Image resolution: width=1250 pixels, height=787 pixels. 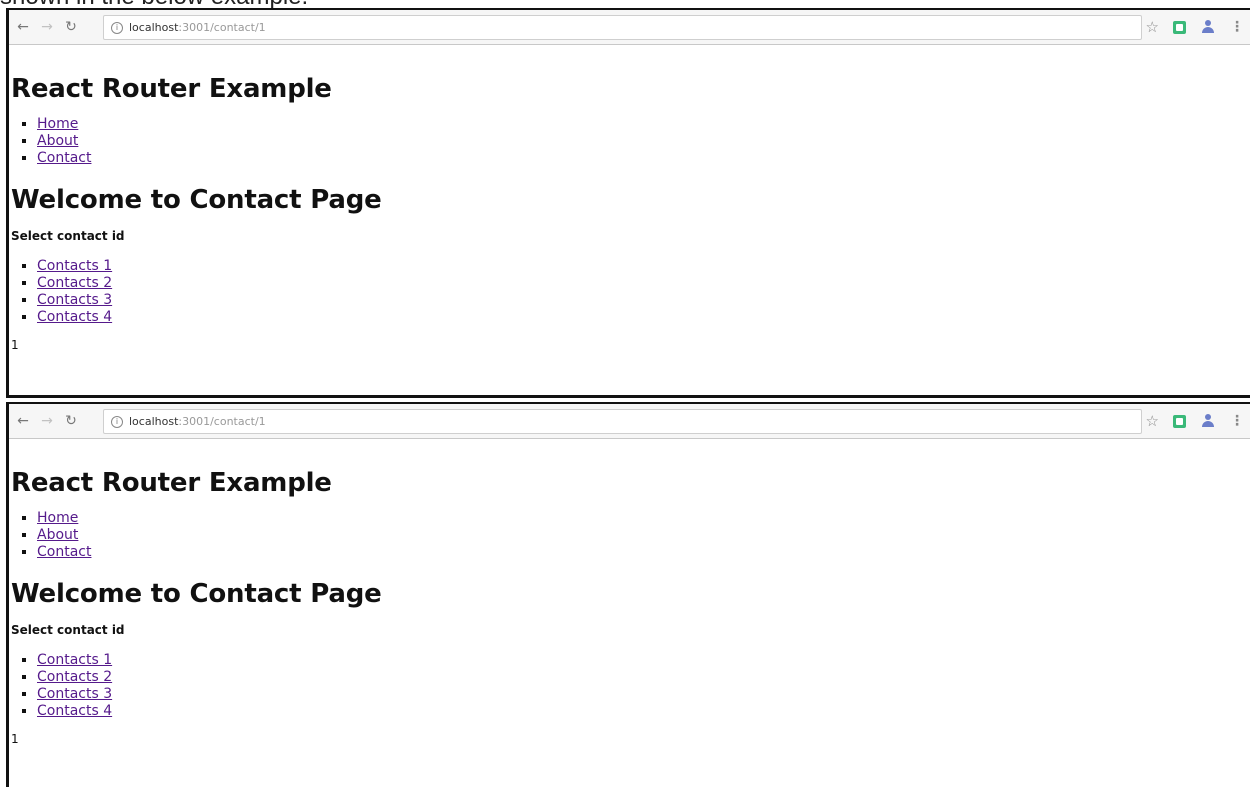 I want to click on caption-text: shown in the below example., so click(x=154, y=4).